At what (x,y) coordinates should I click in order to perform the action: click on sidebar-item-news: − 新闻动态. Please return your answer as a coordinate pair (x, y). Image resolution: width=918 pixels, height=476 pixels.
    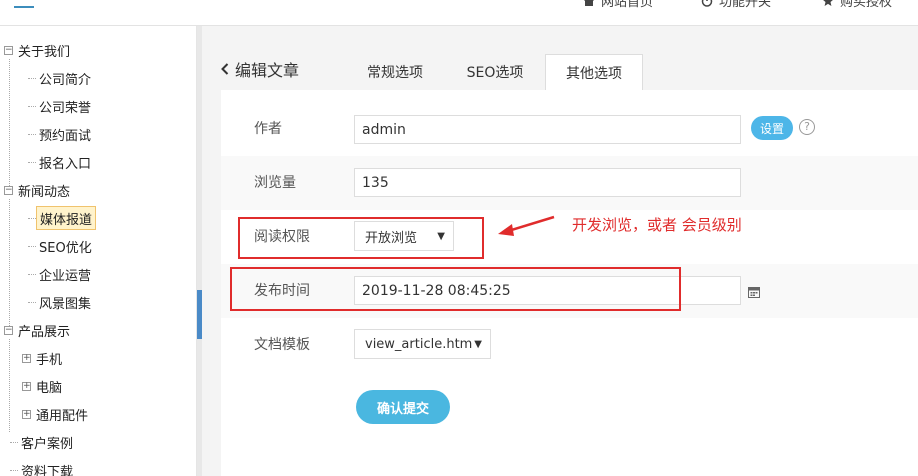
    Looking at the image, I should click on (37, 190).